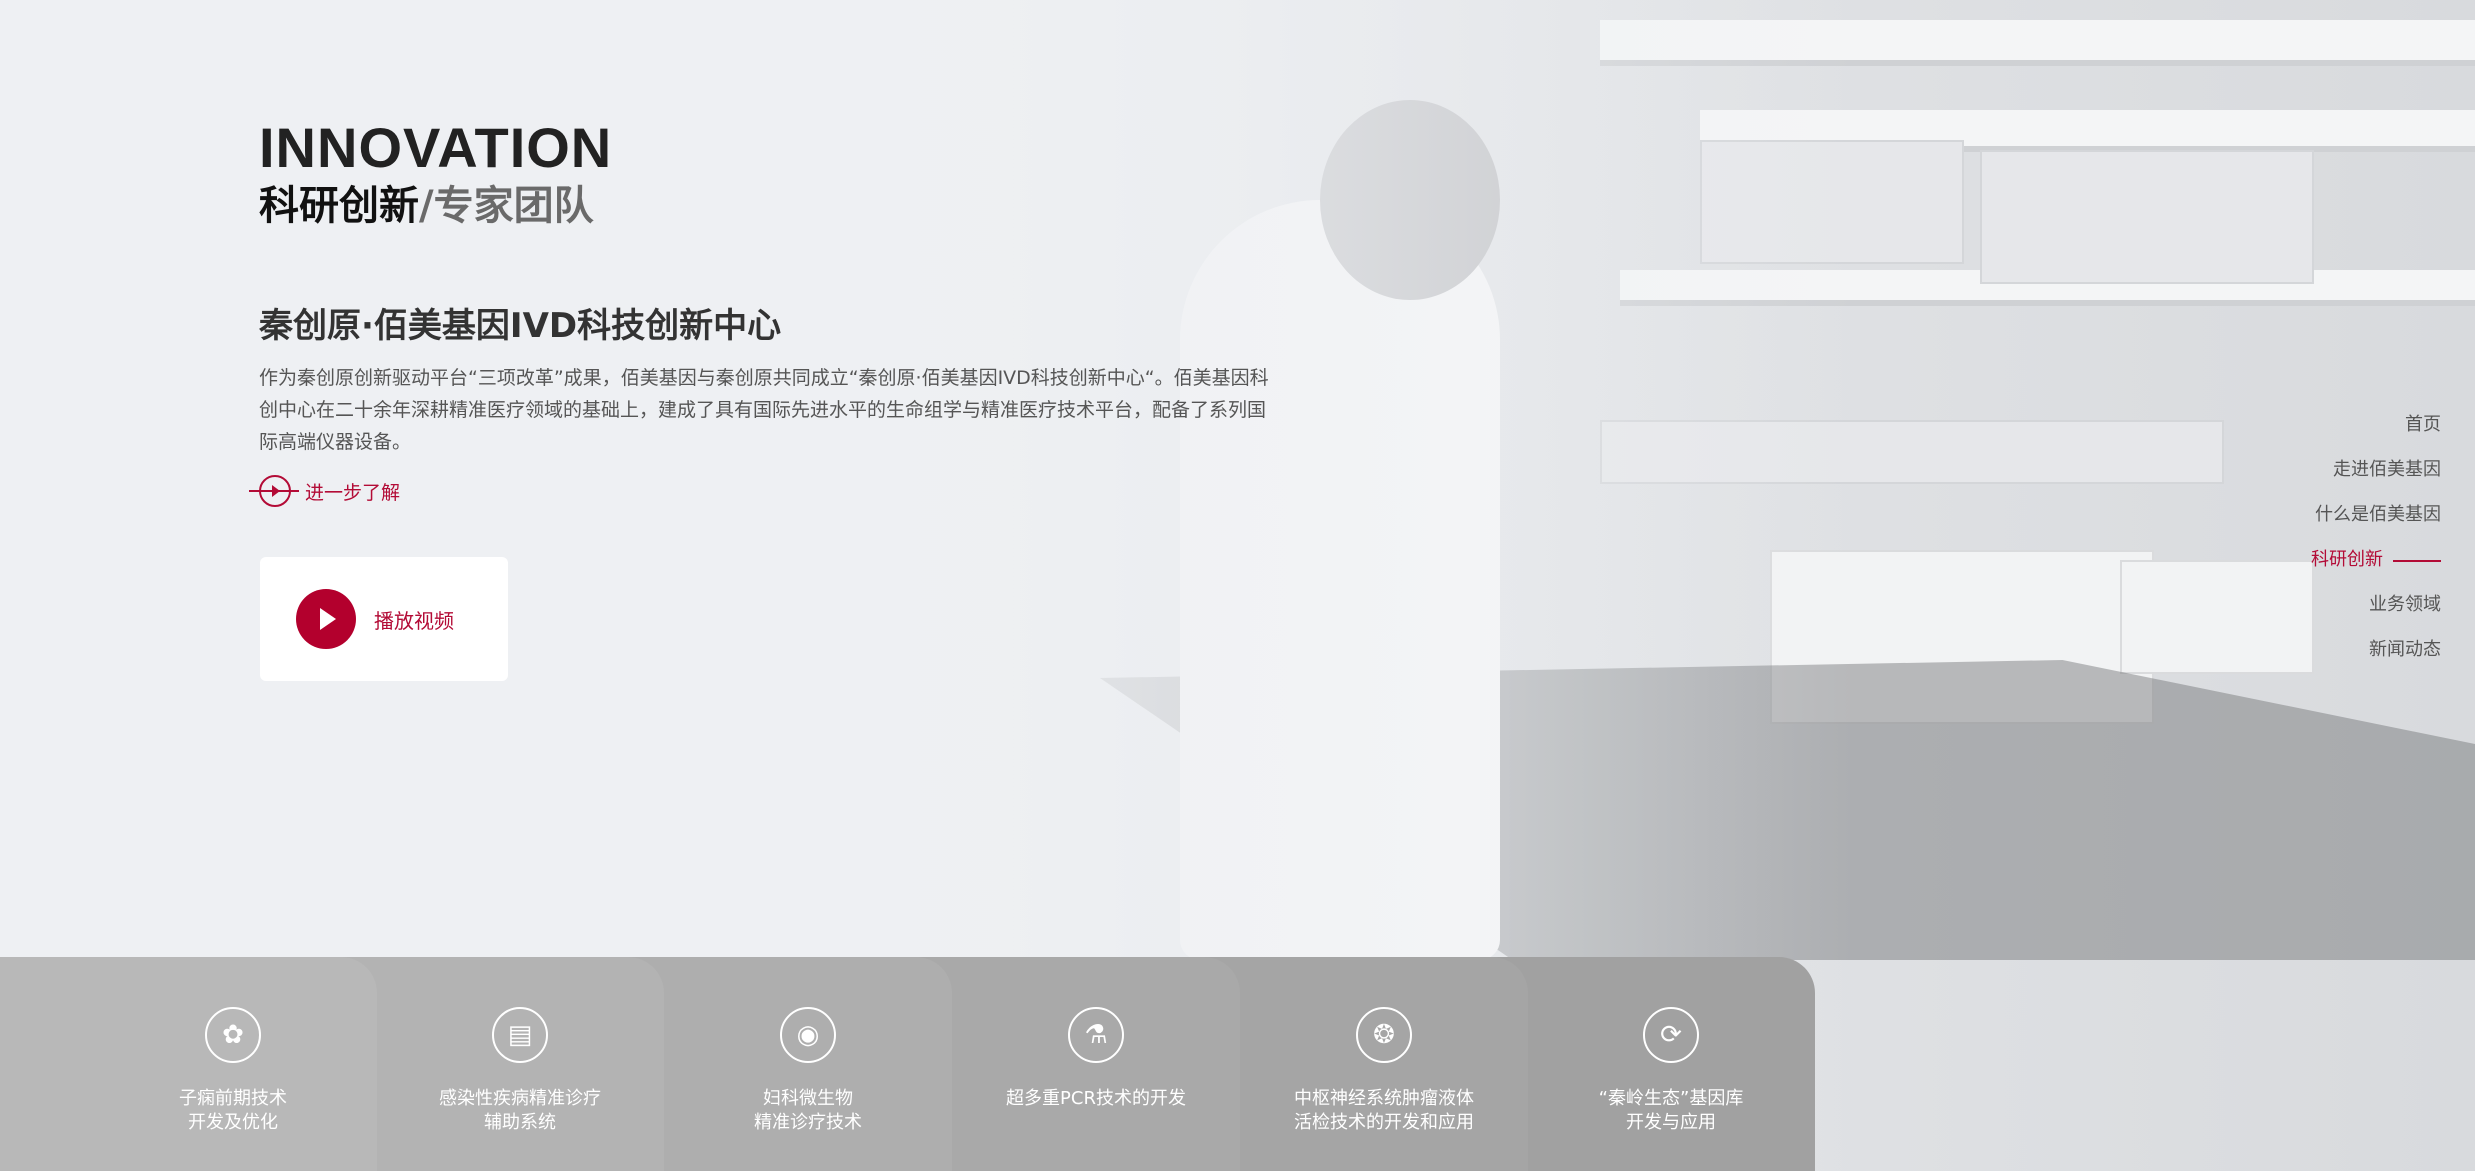 Image resolution: width=2475 pixels, height=1171 pixels. I want to click on tab-label: 妇科微生物 精准诊疗技术, so click(808, 1110).